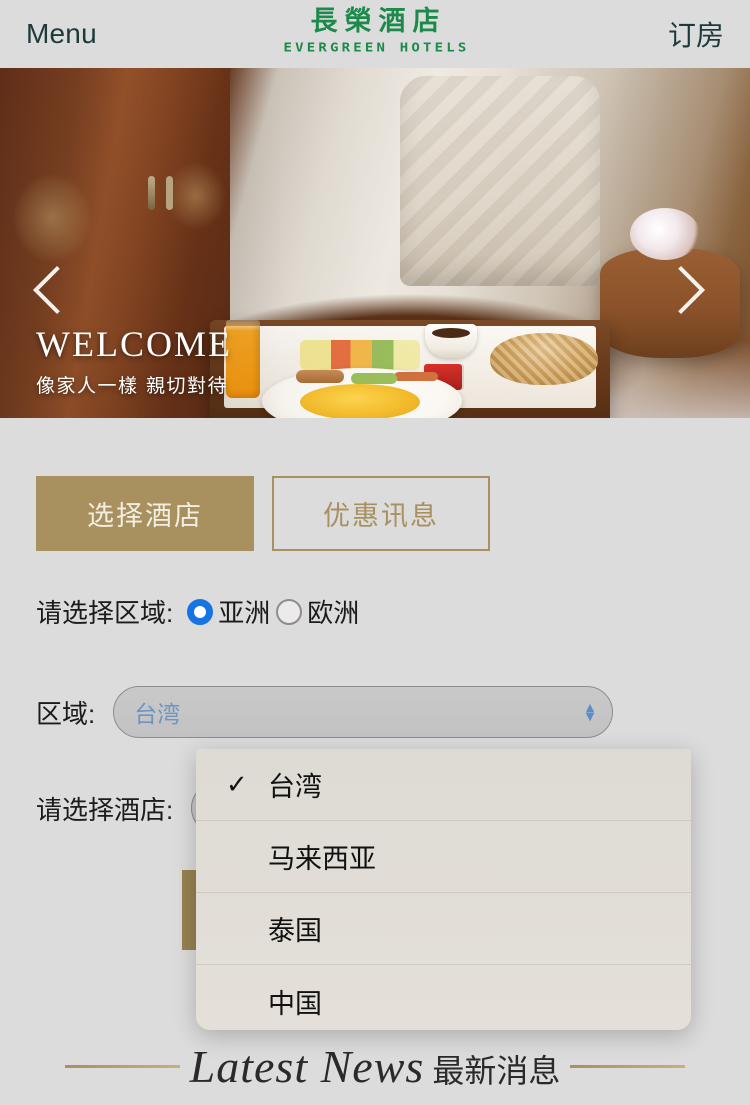  I want to click on dropdown-option-thailand: 泰国, so click(443, 929).